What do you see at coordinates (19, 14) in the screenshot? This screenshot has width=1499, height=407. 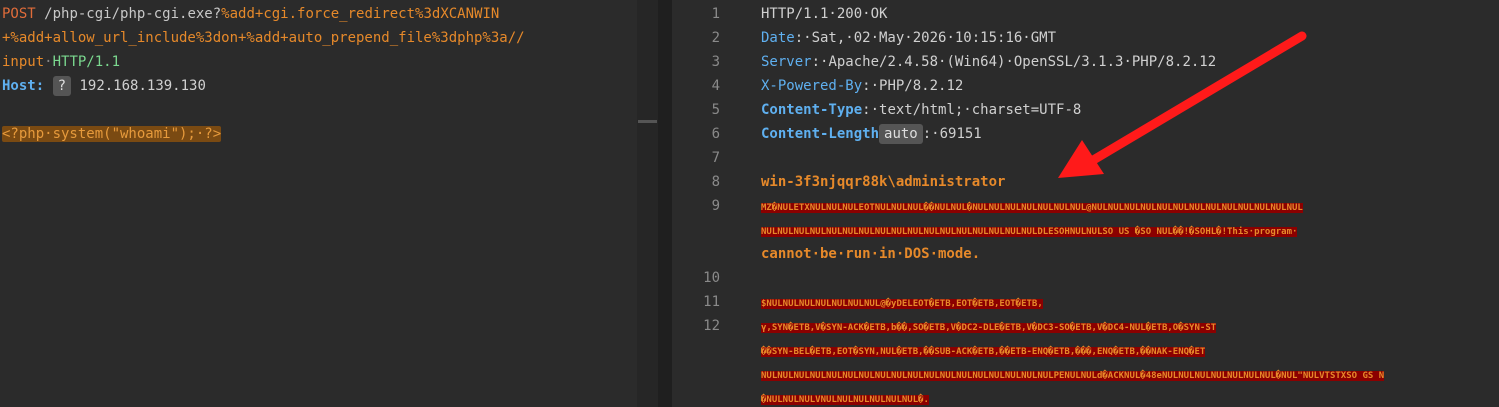 I see `http-method: POST` at bounding box center [19, 14].